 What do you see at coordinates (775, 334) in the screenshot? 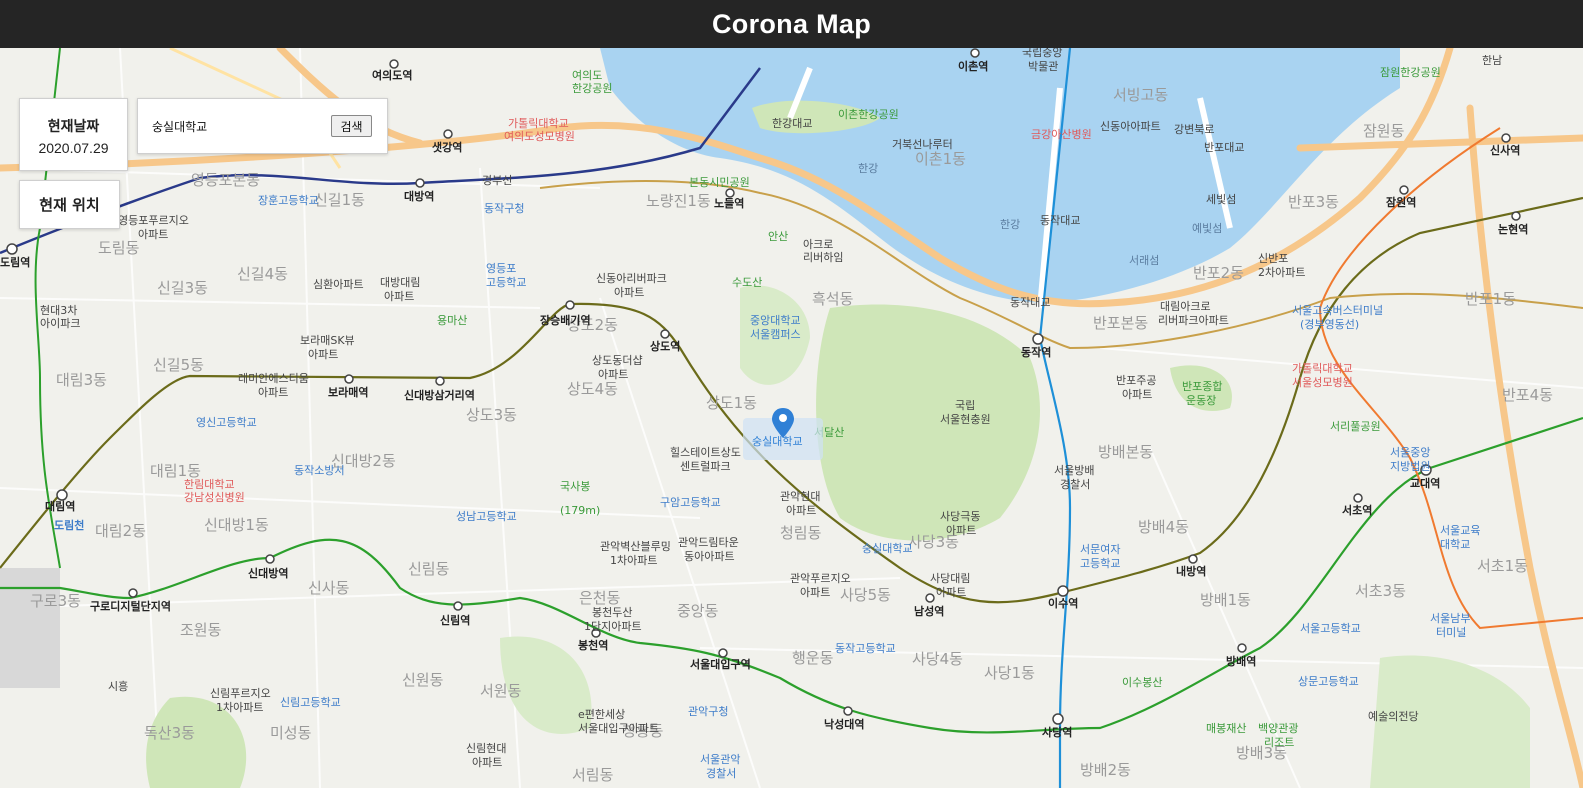
I see `svg-text: 서울캠퍼스` at bounding box center [775, 334].